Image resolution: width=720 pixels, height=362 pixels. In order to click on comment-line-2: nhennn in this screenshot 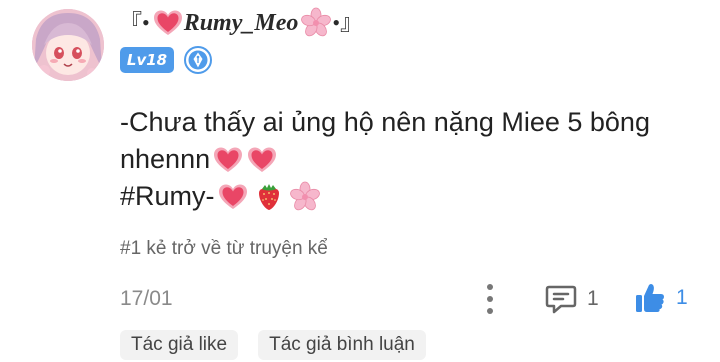, I will do `click(410, 159)`.